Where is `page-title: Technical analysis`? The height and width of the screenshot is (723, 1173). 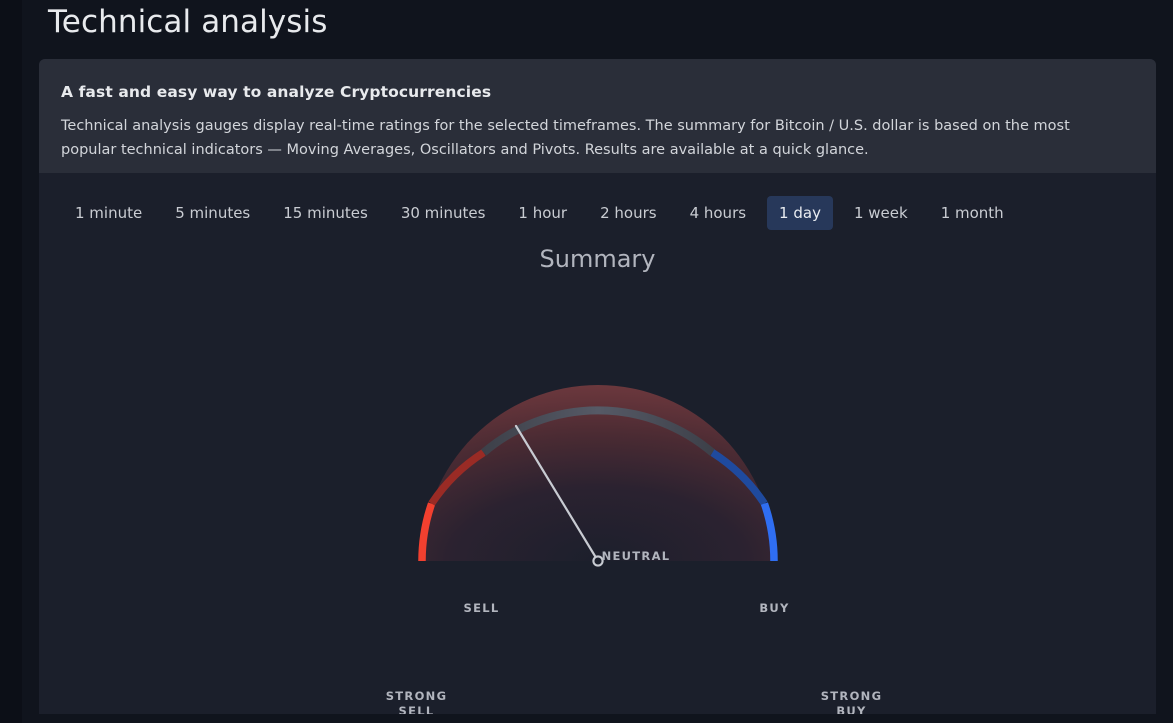
page-title: Technical analysis is located at coordinates (188, 22).